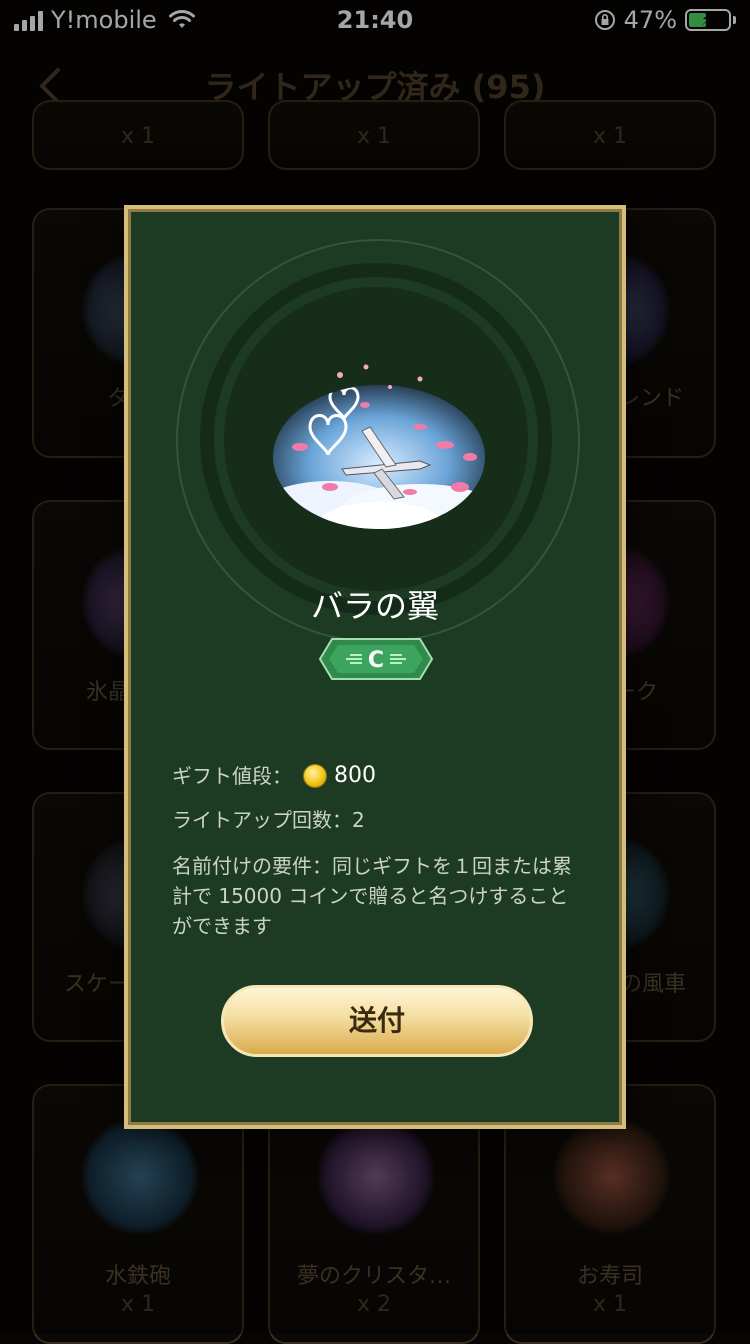 The width and height of the screenshot is (750, 1344). What do you see at coordinates (377, 776) in the screenshot?
I see `price-row: ギフト値段： 800` at bounding box center [377, 776].